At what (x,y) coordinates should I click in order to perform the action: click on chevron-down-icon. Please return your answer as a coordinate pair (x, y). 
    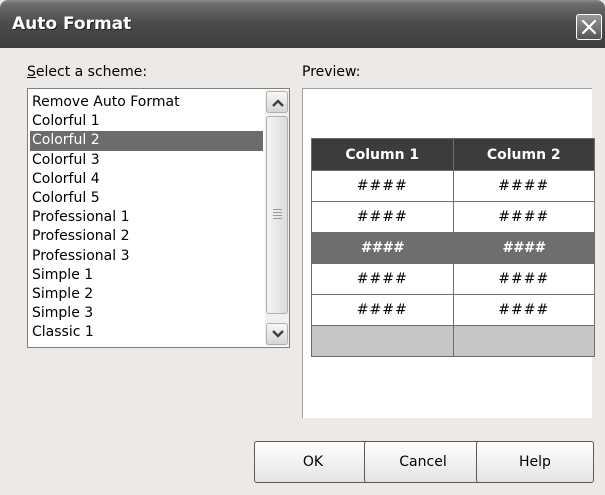
    Looking at the image, I should click on (278, 334).